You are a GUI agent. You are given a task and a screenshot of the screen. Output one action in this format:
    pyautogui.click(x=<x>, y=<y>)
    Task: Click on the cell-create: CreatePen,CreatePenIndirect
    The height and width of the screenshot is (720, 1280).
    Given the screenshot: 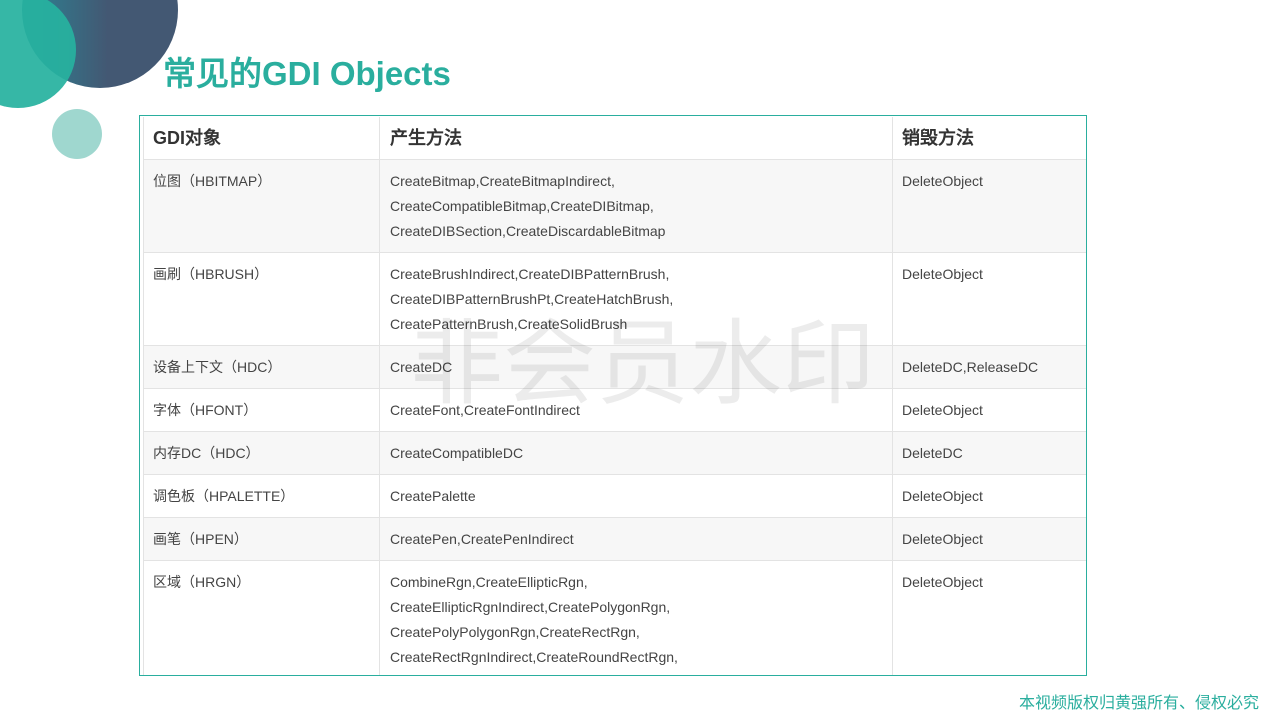 What is the action you would take?
    pyautogui.click(x=636, y=539)
    